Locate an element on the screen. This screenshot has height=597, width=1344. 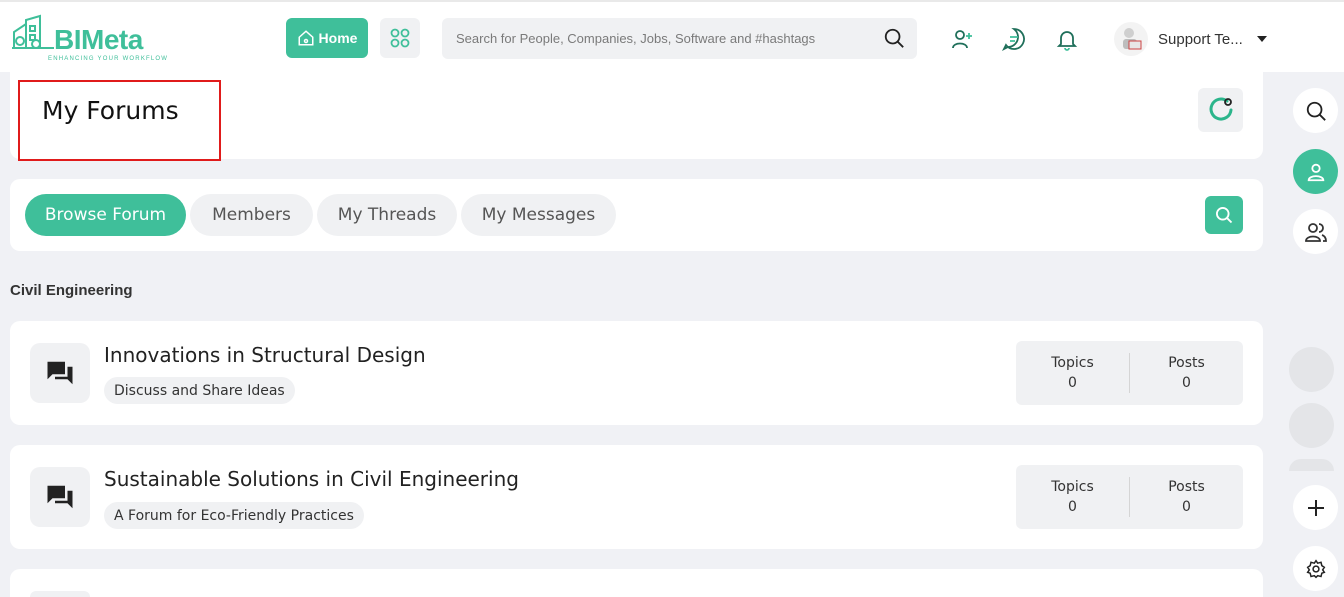
tab-browse-forum: Browse Forum is located at coordinates (105, 215).